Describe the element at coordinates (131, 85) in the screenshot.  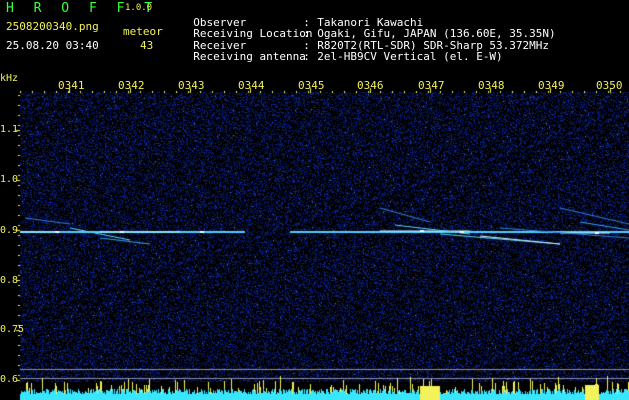
I see `x-tick-label: 0342` at that location.